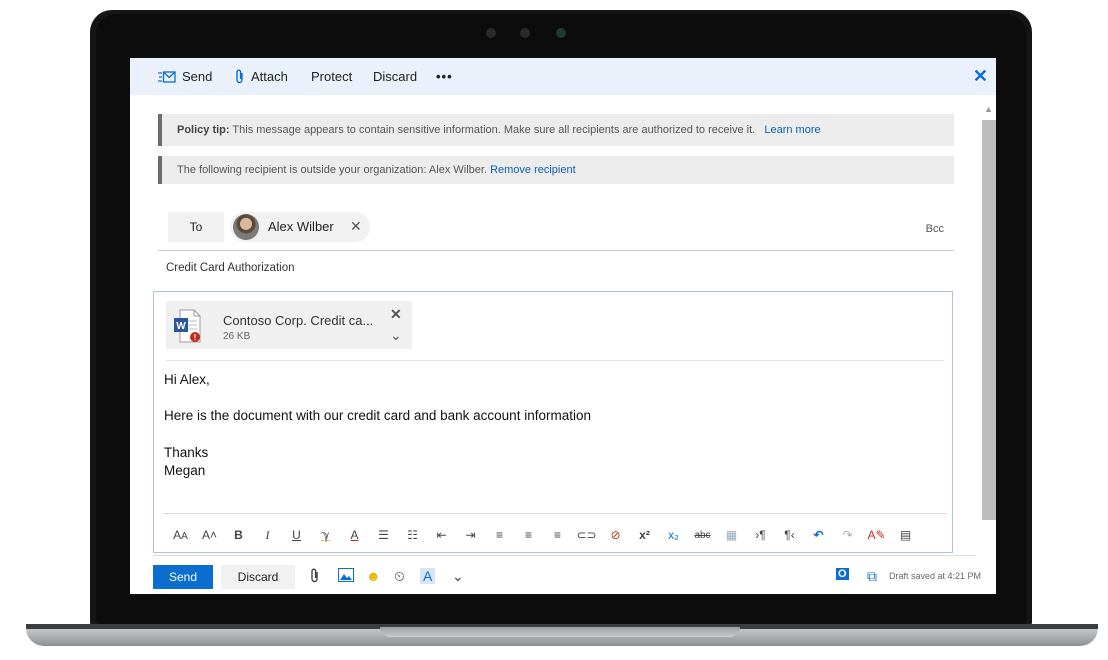  Describe the element at coordinates (533, 170) in the screenshot. I see `remove-recipient-link: Remove recipient` at that location.